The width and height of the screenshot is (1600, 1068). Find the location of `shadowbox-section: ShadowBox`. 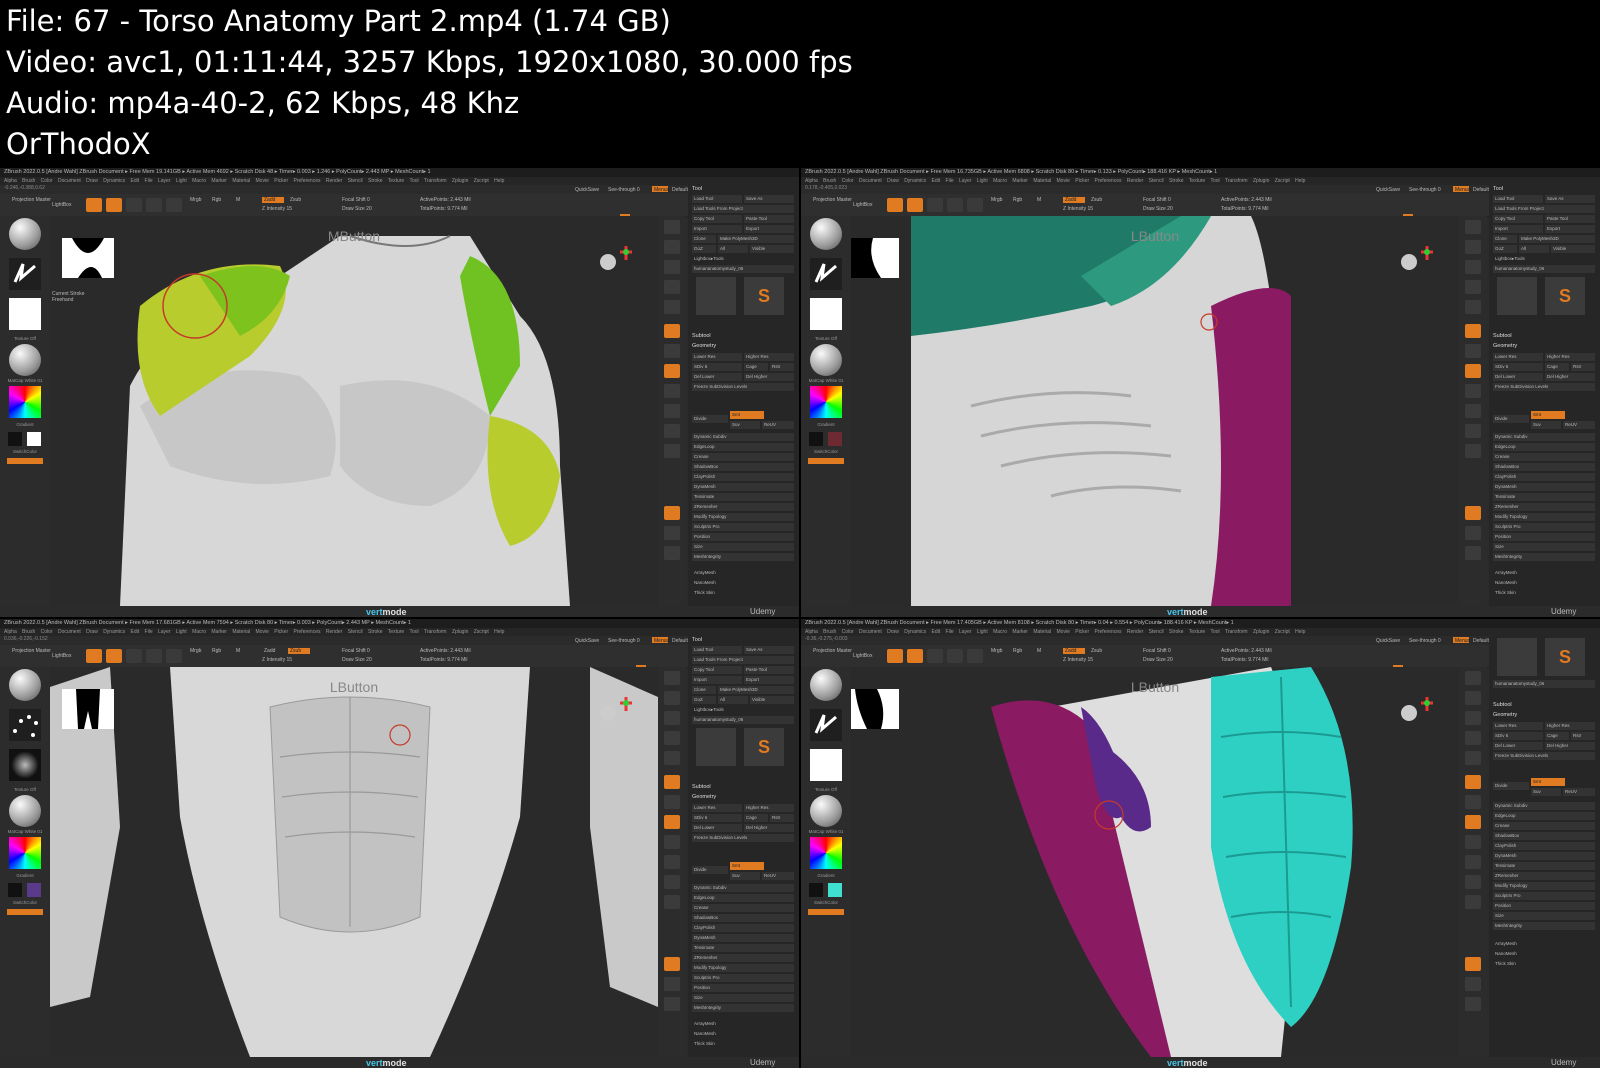

shadowbox-section: ShadowBox is located at coordinates (743, 467).